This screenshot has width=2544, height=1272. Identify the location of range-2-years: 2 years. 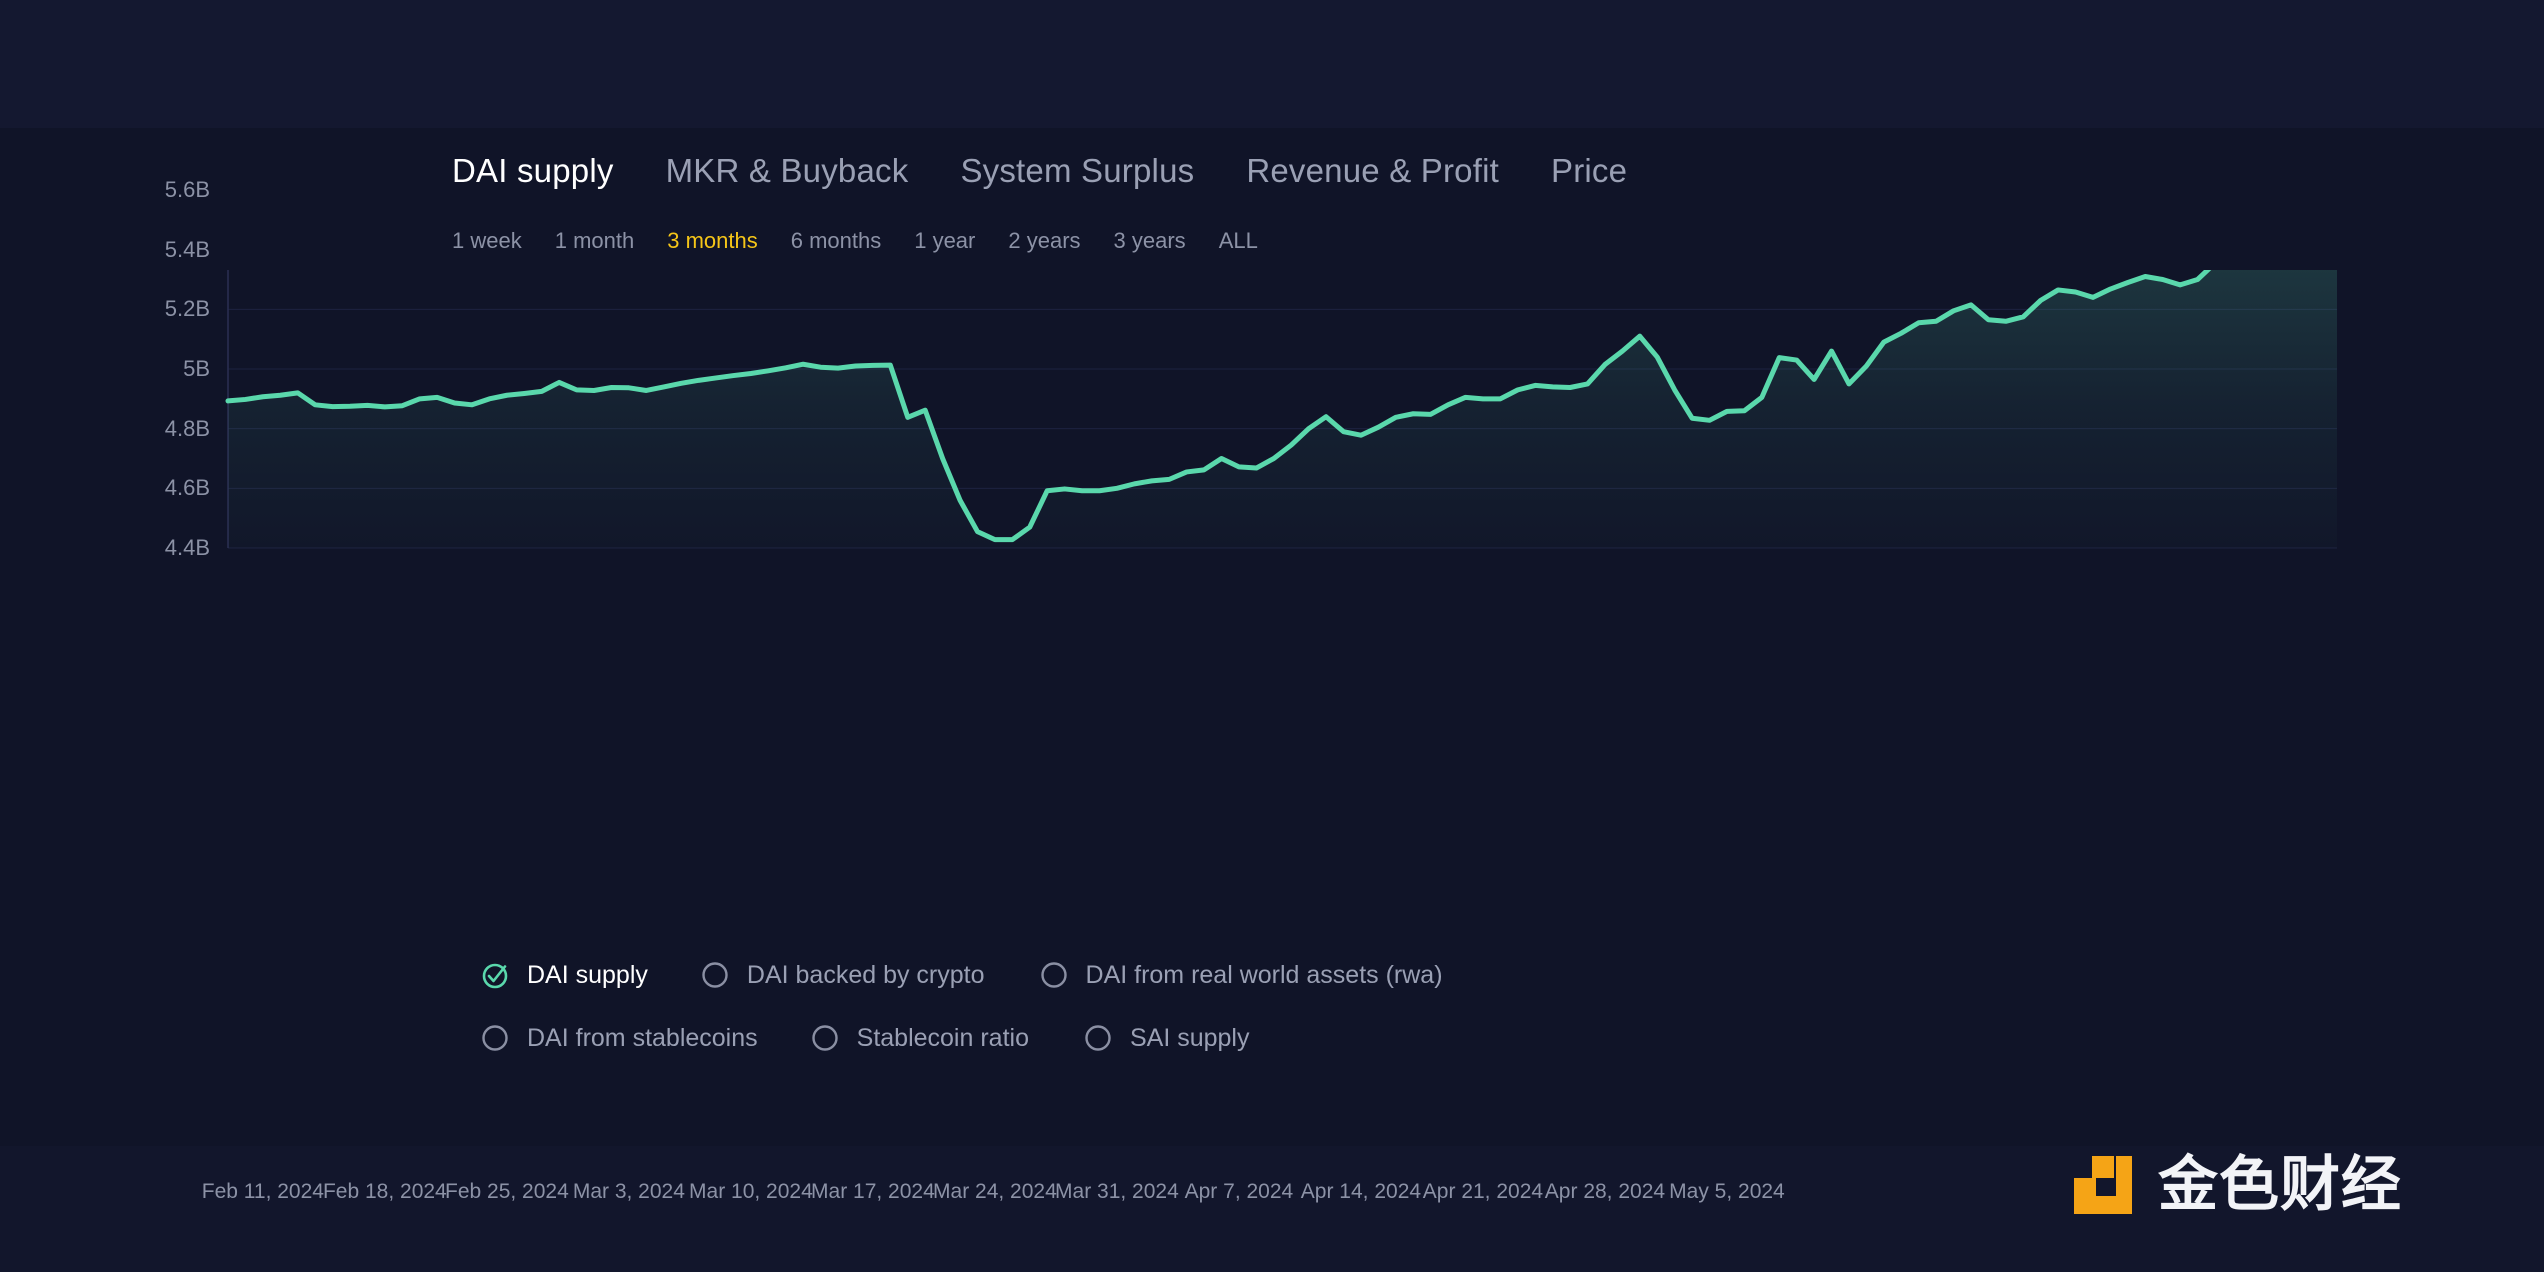
(1044, 241).